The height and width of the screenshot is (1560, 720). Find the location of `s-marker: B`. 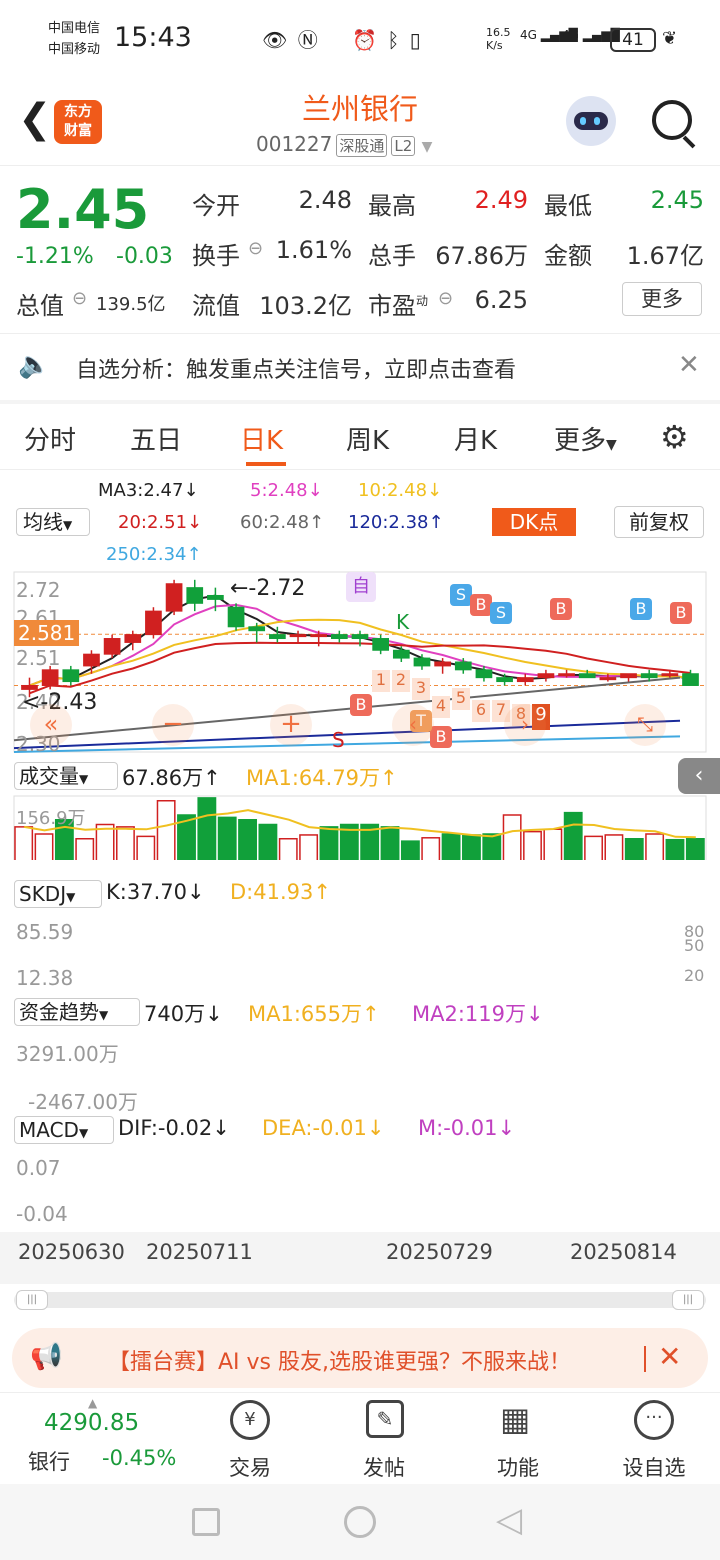

s-marker: B is located at coordinates (641, 609).